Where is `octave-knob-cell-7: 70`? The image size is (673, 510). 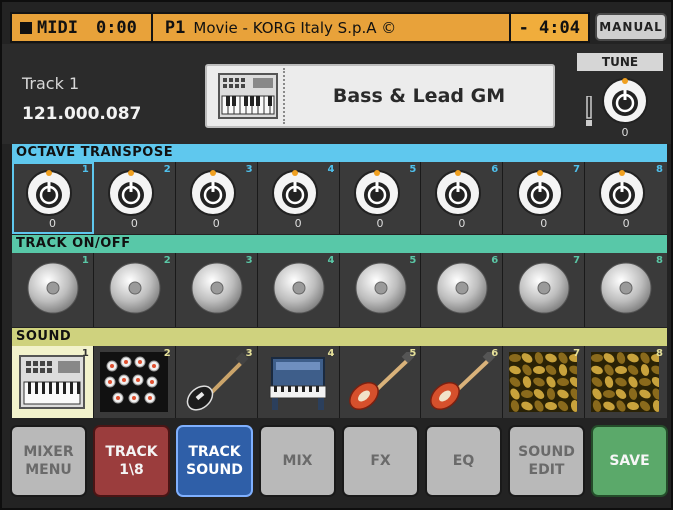 octave-knob-cell-7: 70 is located at coordinates (544, 198).